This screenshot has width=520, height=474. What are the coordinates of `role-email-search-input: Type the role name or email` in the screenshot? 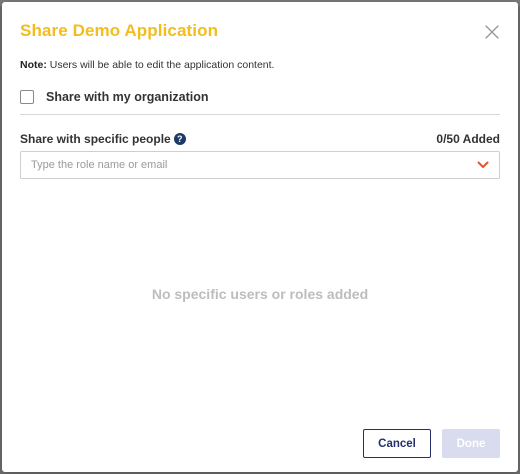 It's located at (260, 165).